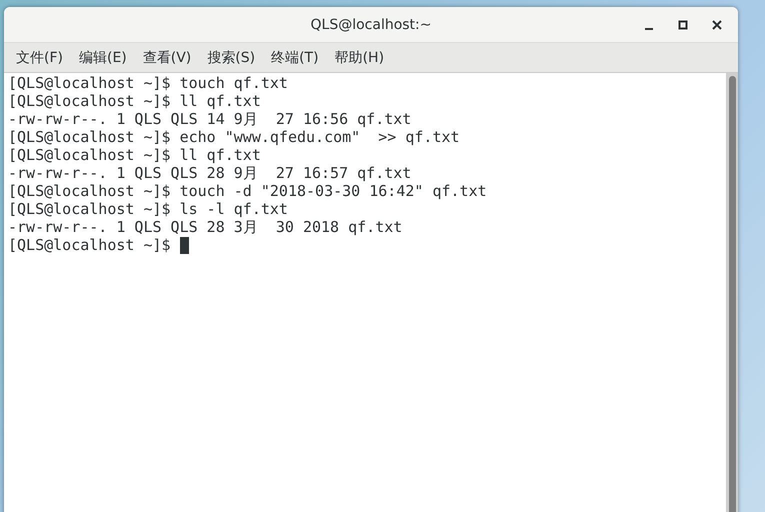 The height and width of the screenshot is (512, 765). I want to click on scrollbar-thumb, so click(732, 294).